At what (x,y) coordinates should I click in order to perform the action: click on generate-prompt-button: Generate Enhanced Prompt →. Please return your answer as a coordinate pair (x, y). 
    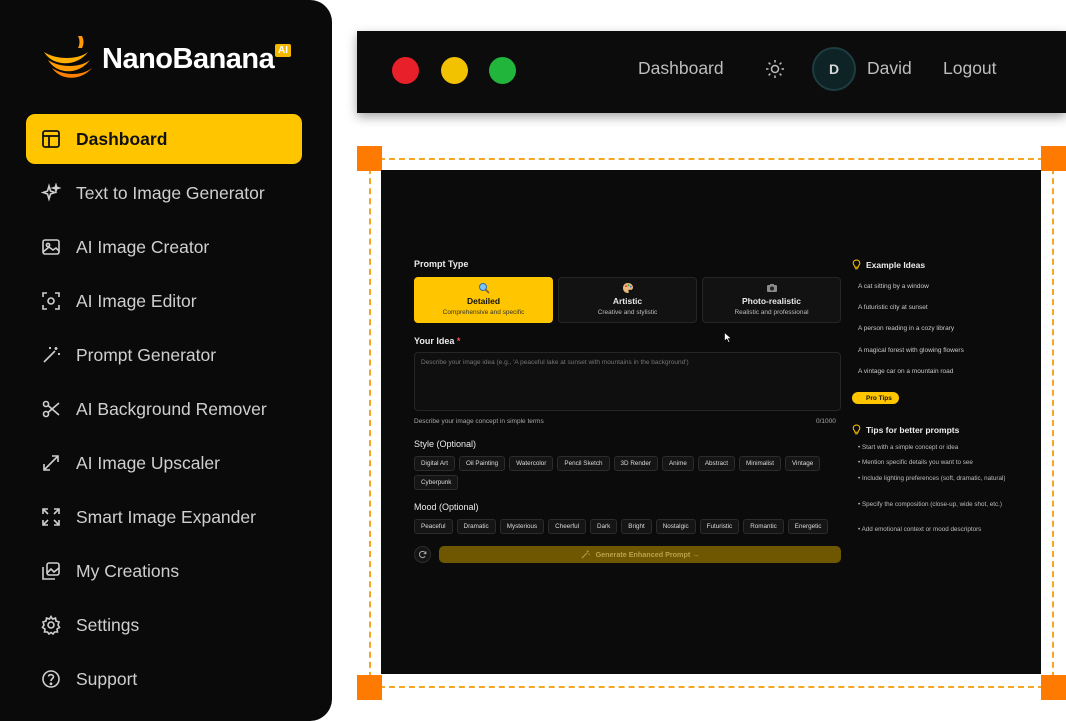
    Looking at the image, I should click on (640, 554).